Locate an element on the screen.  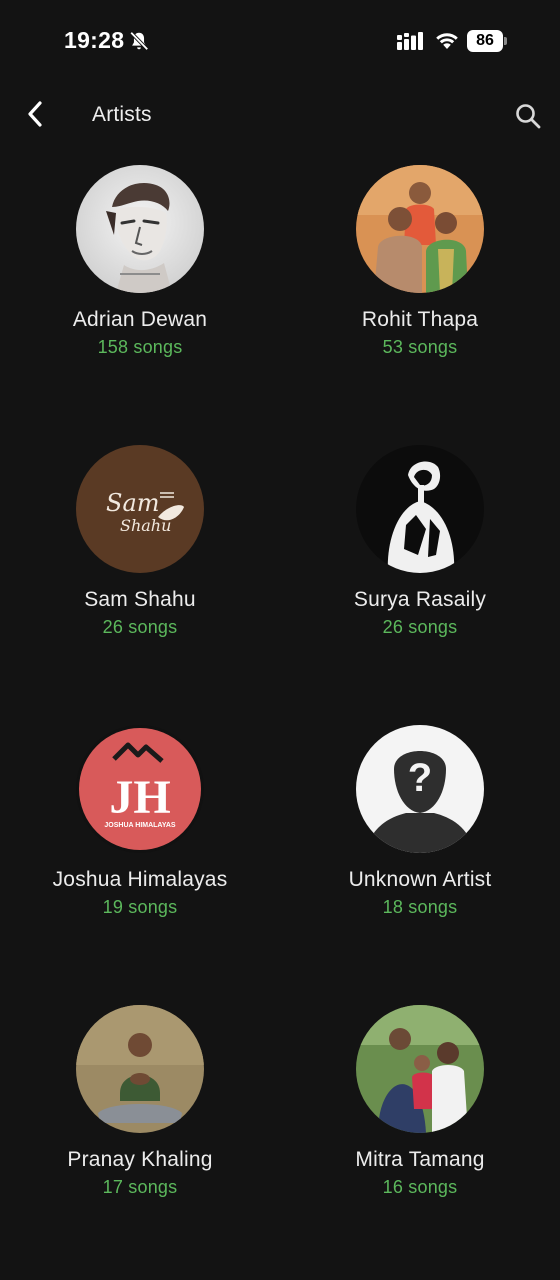
artist-card-adrian-dewan: Adrian Dewan 158 songs is located at coordinates (140, 300).